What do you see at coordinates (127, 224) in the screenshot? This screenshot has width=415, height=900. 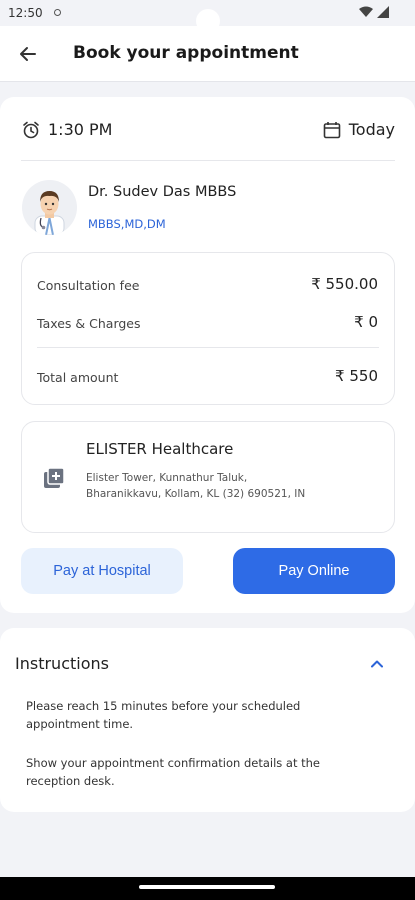 I see `doctor-qualifications: MBBS,MD,DM` at bounding box center [127, 224].